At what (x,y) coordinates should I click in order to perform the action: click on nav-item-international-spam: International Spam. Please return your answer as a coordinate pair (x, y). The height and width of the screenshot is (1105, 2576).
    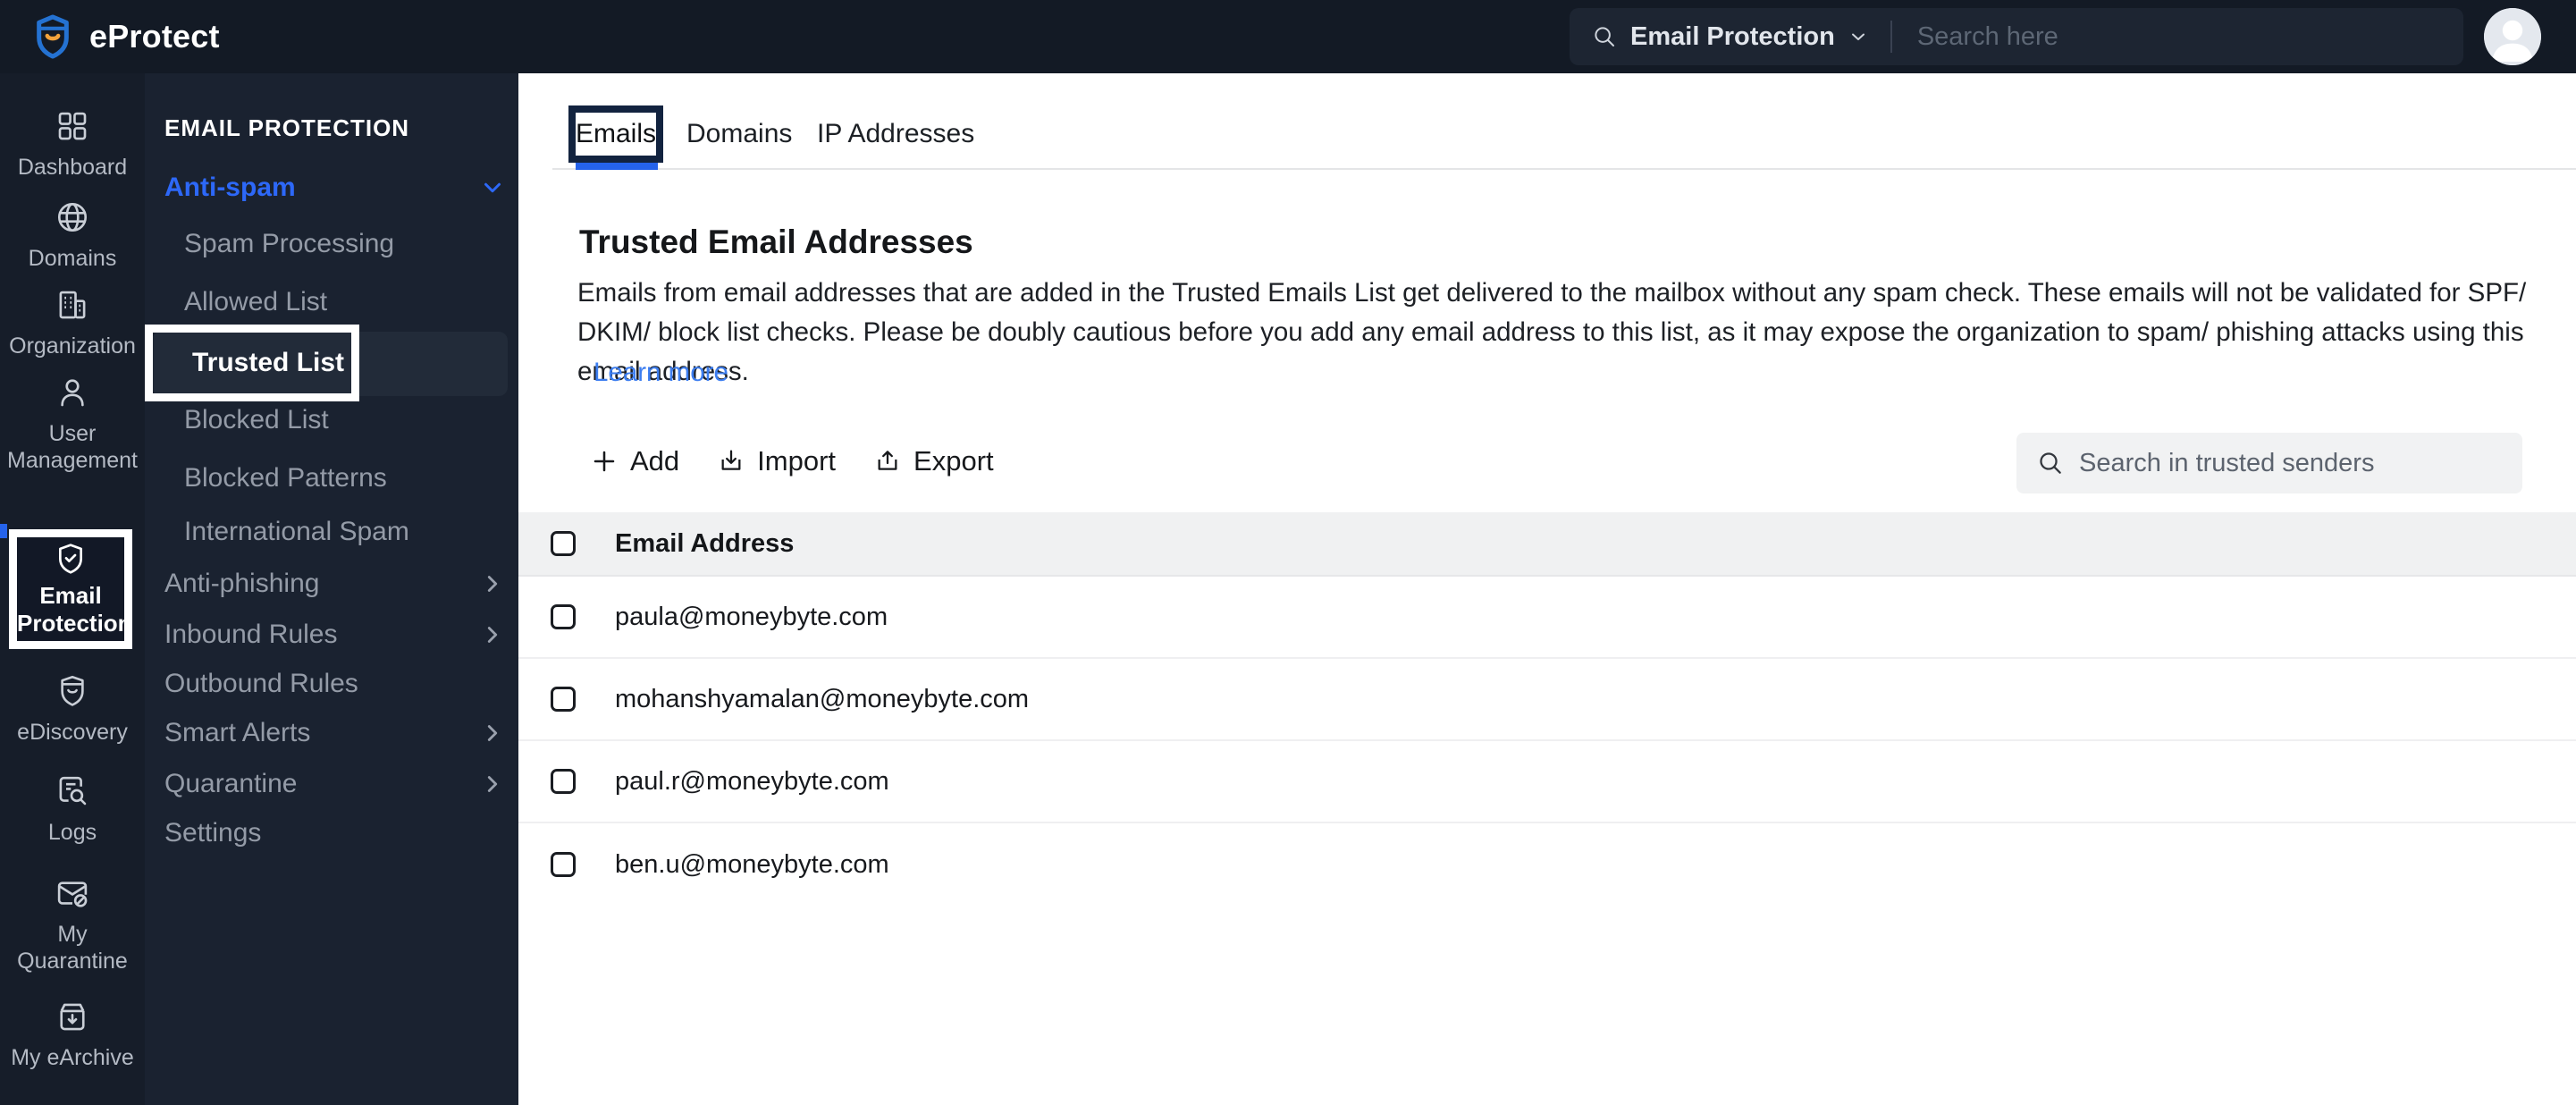
    Looking at the image, I should click on (297, 532).